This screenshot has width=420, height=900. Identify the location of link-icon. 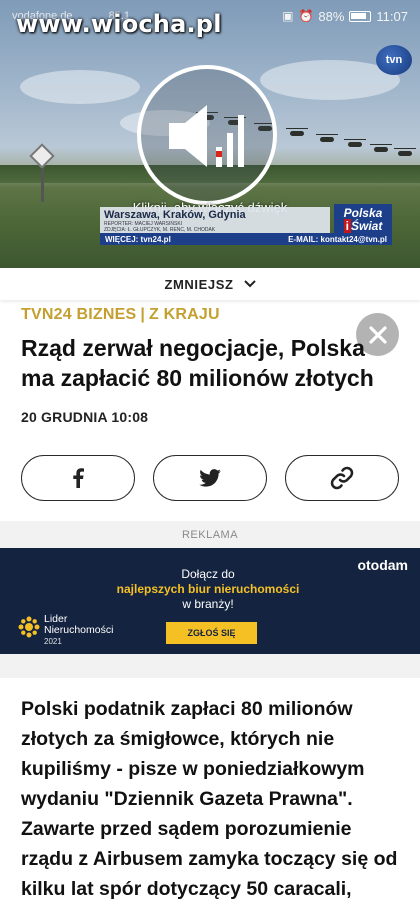
(342, 478).